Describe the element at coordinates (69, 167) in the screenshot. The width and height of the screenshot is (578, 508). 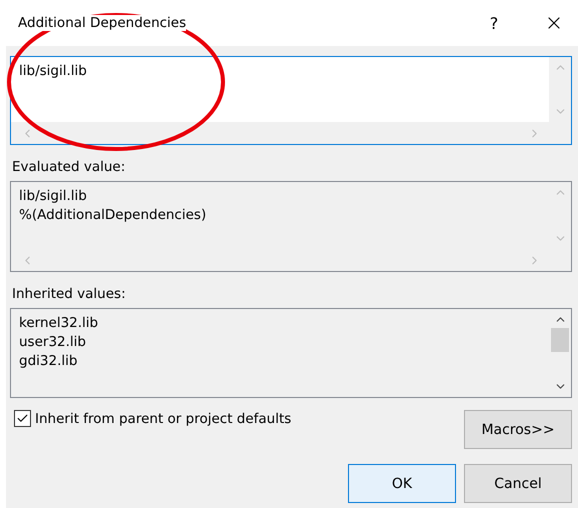
I see `field-label: Evaluated value:` at that location.